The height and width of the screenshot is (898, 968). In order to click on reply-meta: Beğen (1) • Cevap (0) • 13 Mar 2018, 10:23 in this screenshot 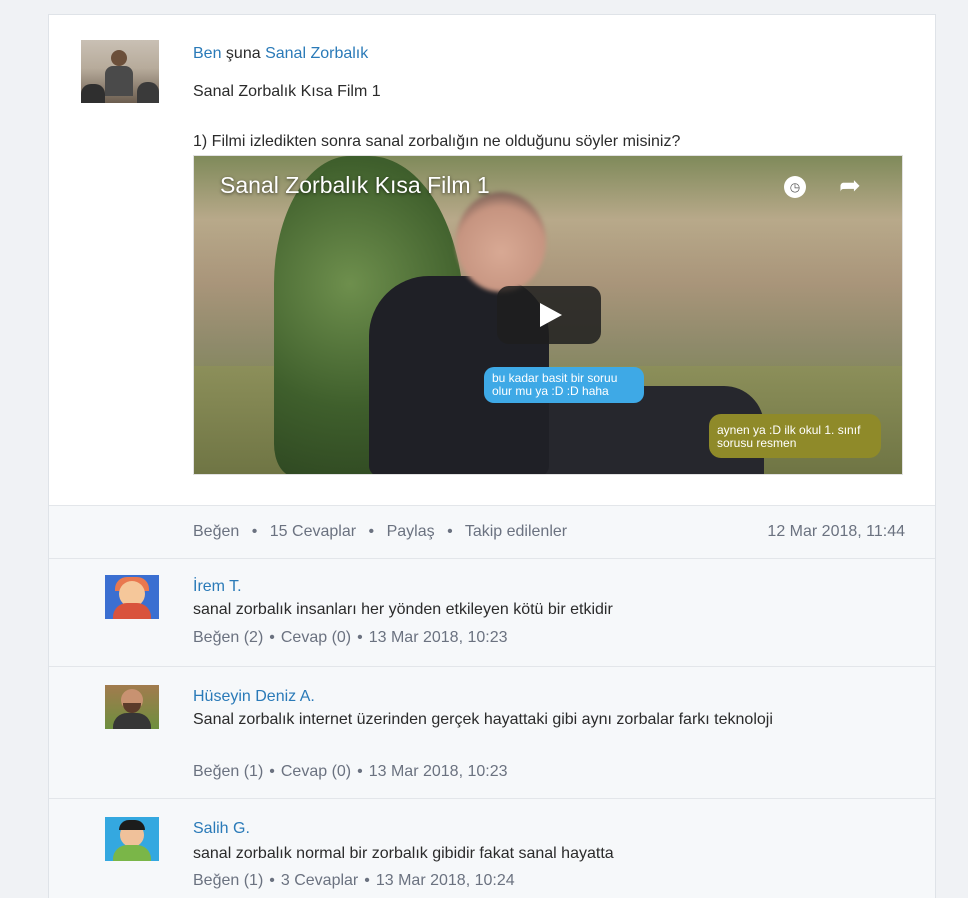, I will do `click(350, 772)`.